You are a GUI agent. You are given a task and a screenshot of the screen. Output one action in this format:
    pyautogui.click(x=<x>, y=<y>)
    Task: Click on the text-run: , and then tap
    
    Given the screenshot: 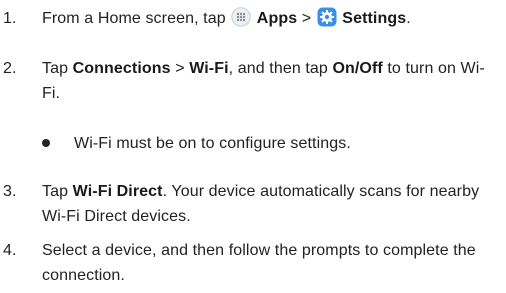 What is the action you would take?
    pyautogui.click(x=280, y=68)
    